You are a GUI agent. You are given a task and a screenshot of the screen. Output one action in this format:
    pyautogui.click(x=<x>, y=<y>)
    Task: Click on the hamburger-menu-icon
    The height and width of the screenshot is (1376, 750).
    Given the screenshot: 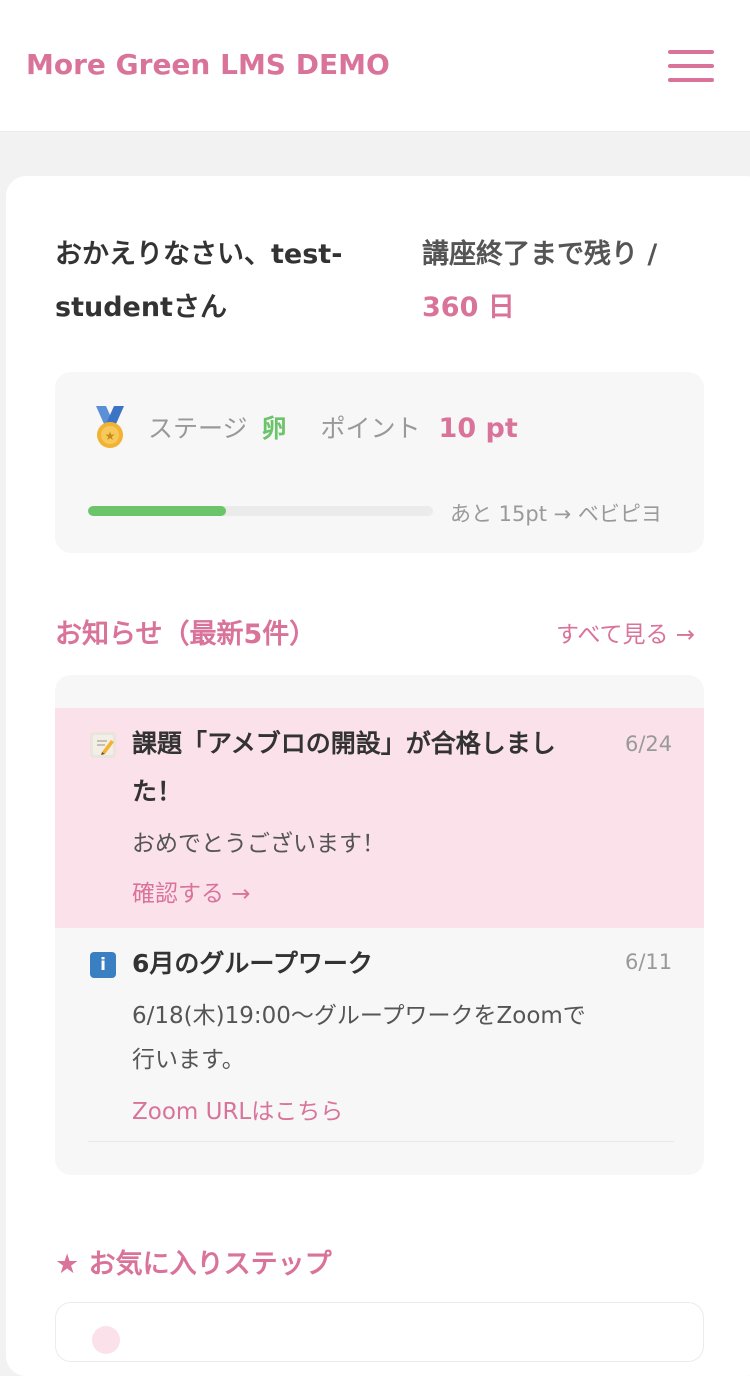 What is the action you would take?
    pyautogui.click(x=691, y=66)
    